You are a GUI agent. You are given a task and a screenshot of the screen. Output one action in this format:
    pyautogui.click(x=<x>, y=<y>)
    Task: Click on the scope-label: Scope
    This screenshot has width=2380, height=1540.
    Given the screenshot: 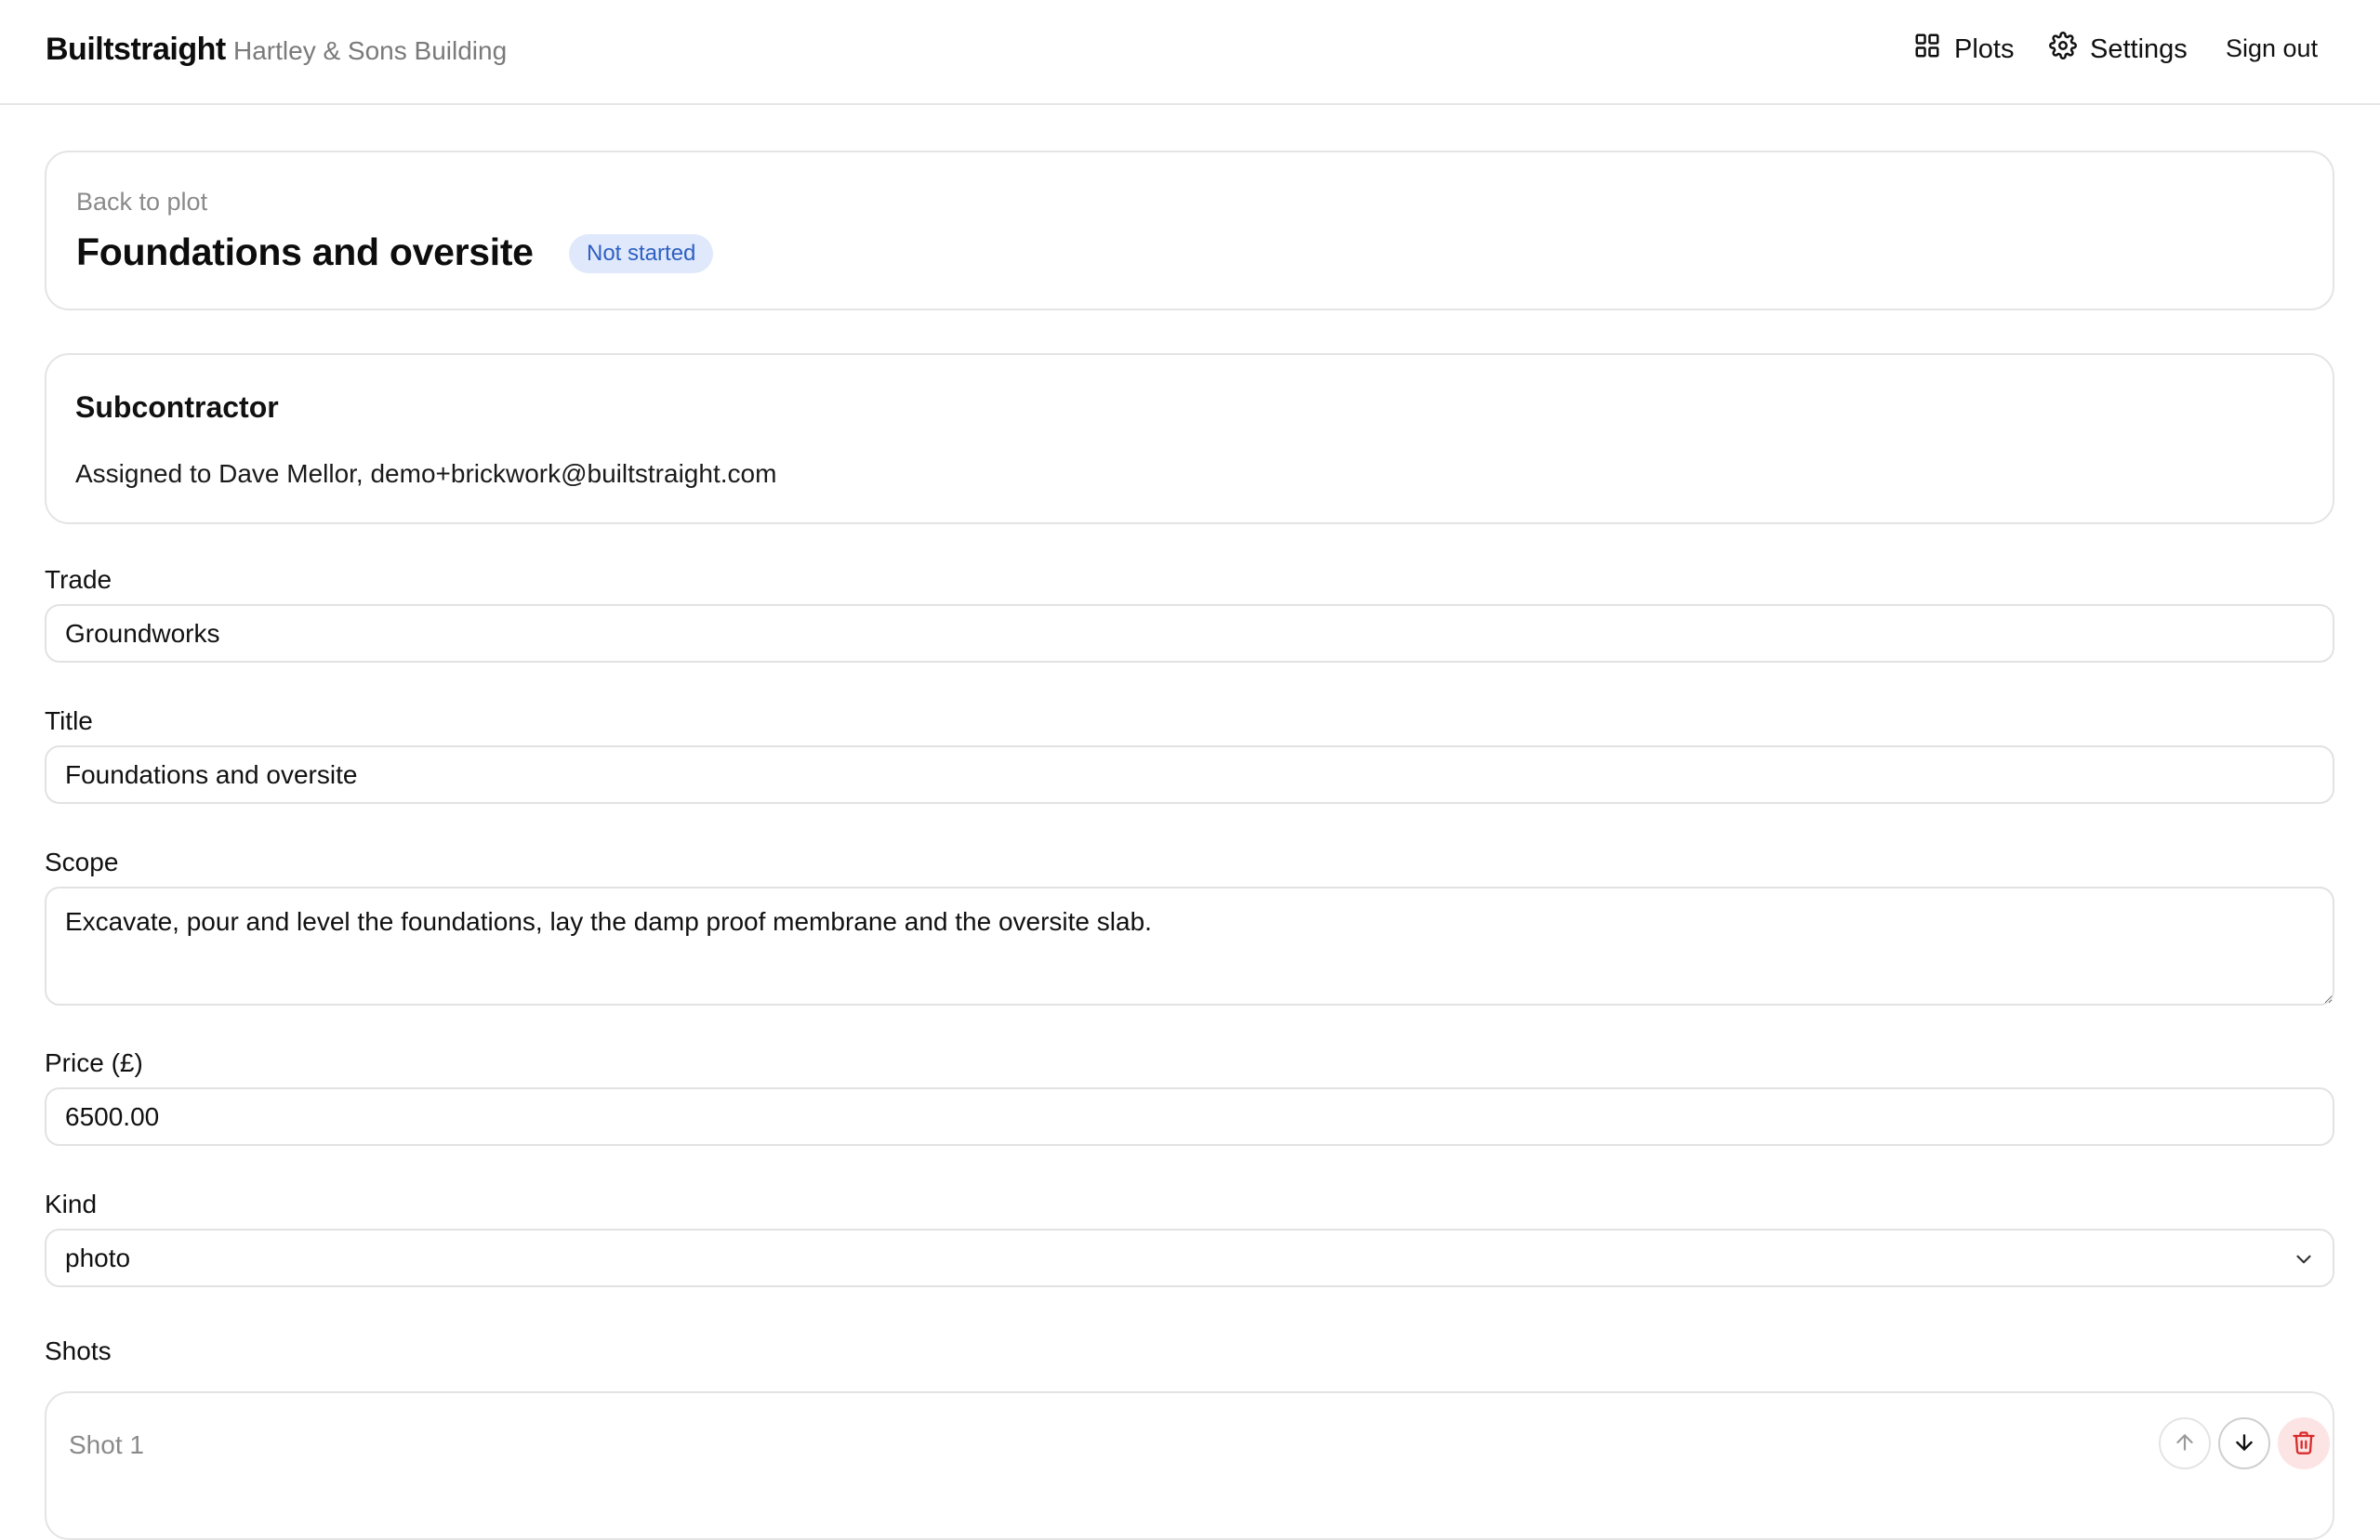 What is the action you would take?
    pyautogui.click(x=82, y=862)
    